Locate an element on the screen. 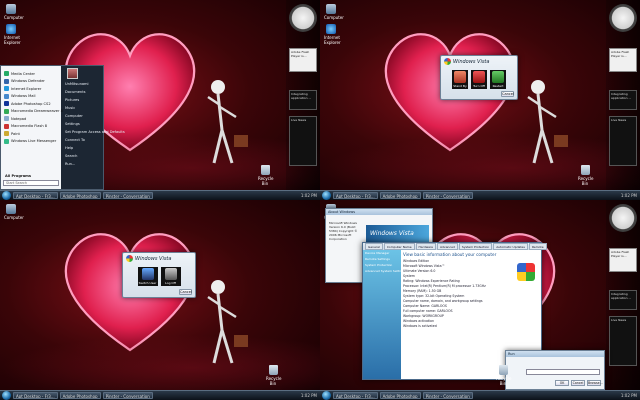 This screenshot has width=640, height=400. sm-right-item: Connect To is located at coordinates (83, 140).